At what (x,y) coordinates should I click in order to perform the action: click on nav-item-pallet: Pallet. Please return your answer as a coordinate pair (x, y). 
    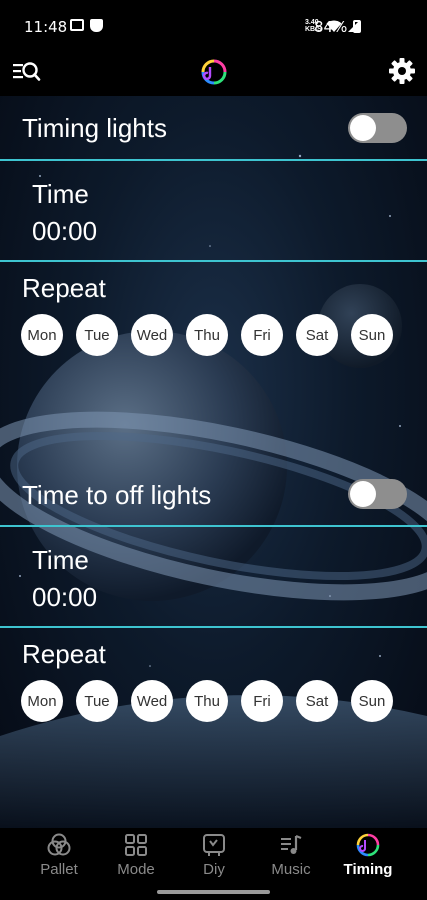
    Looking at the image, I should click on (59, 854).